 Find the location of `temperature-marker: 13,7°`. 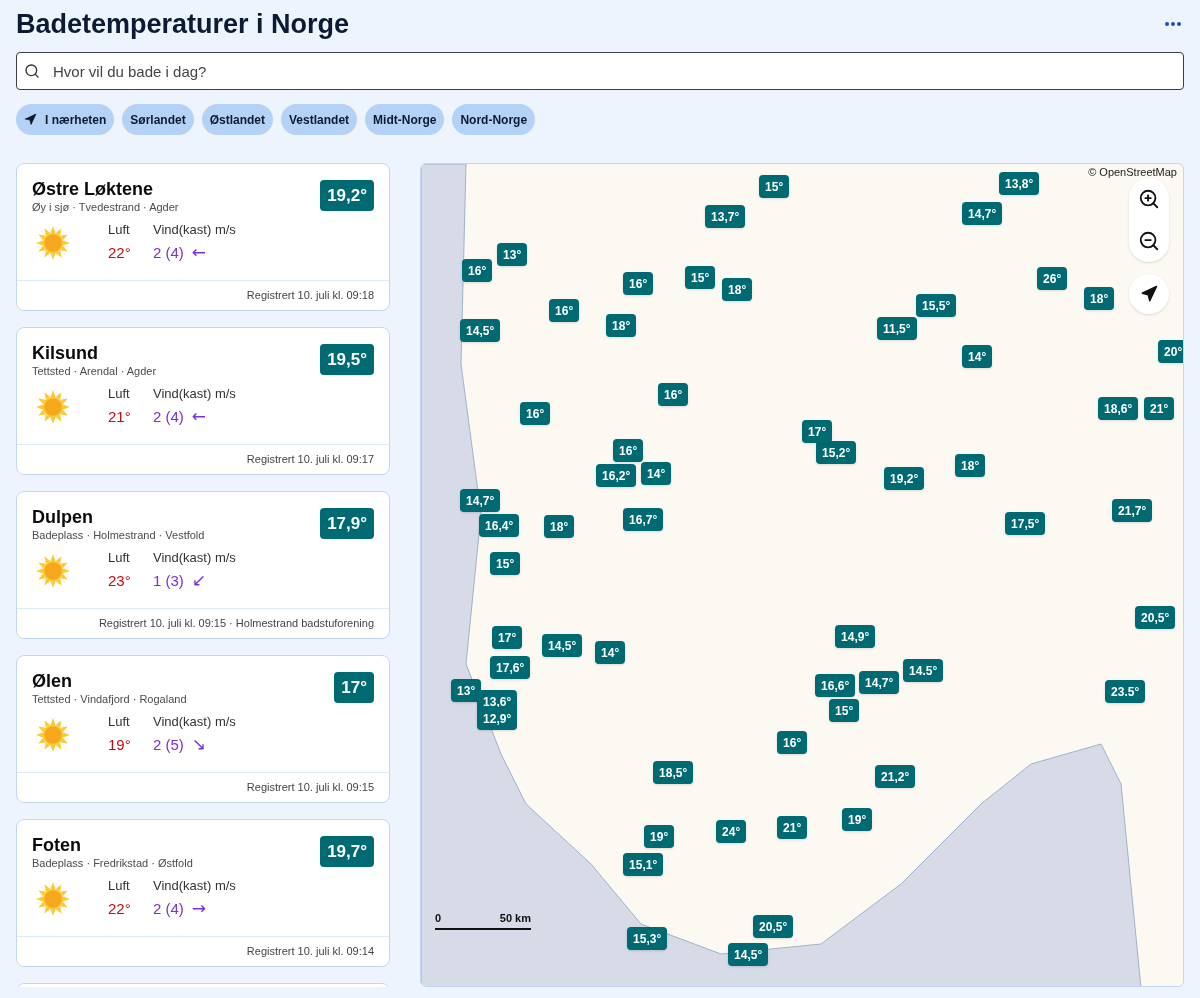

temperature-marker: 13,7° is located at coordinates (725, 216).